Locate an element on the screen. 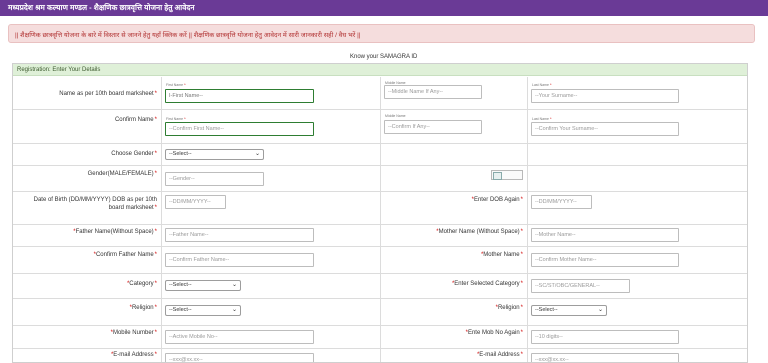  first-name-input: I-First Name-- is located at coordinates (239, 96).